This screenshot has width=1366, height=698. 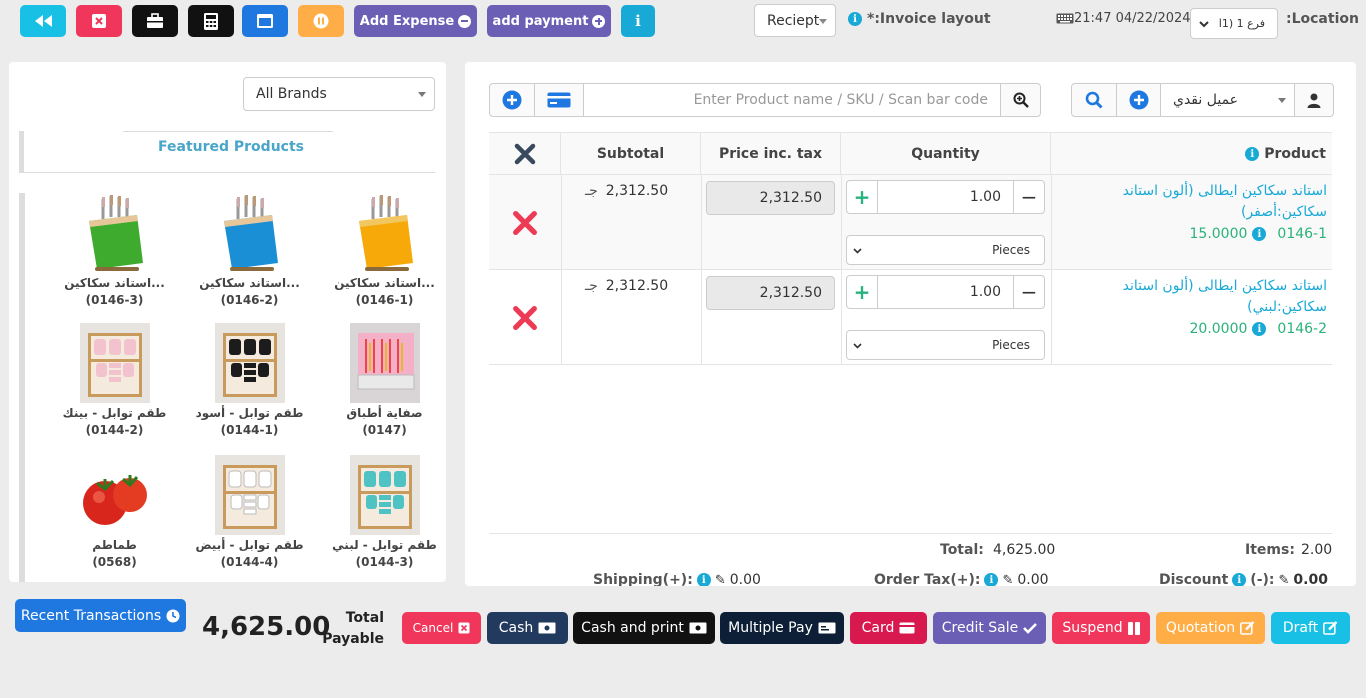 What do you see at coordinates (1123, 18) in the screenshot?
I see `datetime-display: 21:47 04/22/2024` at bounding box center [1123, 18].